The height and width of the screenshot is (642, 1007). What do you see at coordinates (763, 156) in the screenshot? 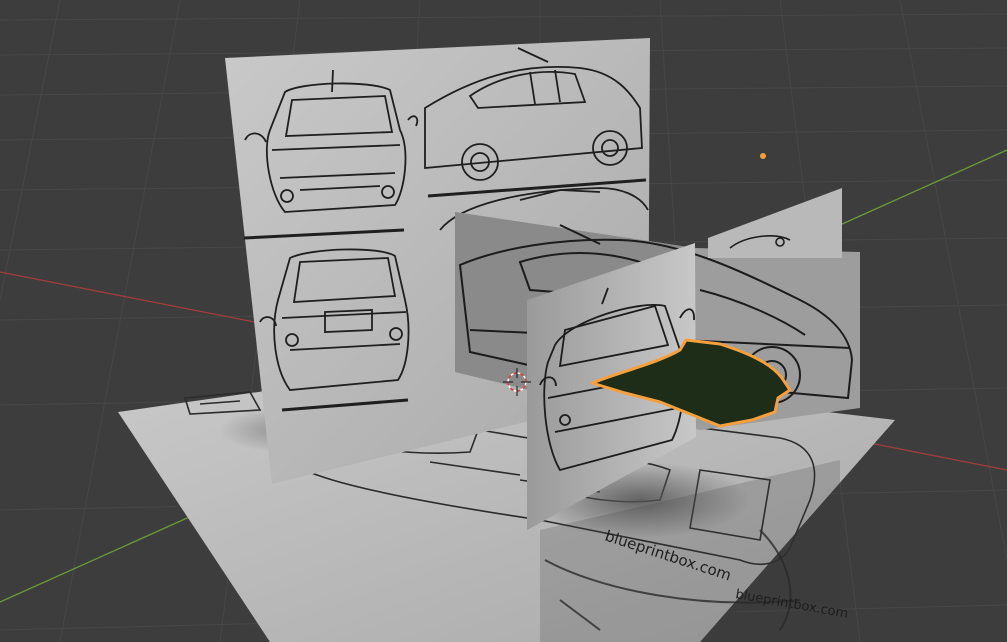
I see `light-object-origin` at bounding box center [763, 156].